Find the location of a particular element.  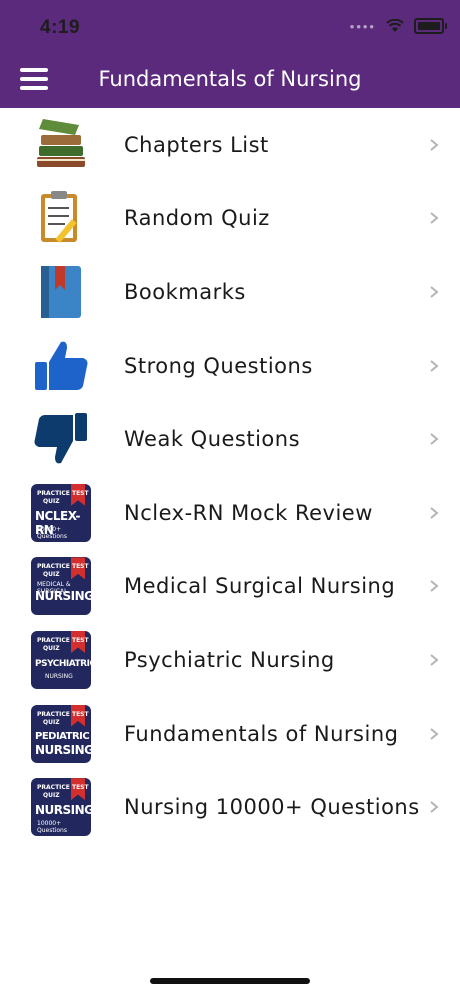

list-item: Strong Questions is located at coordinates (230, 366).